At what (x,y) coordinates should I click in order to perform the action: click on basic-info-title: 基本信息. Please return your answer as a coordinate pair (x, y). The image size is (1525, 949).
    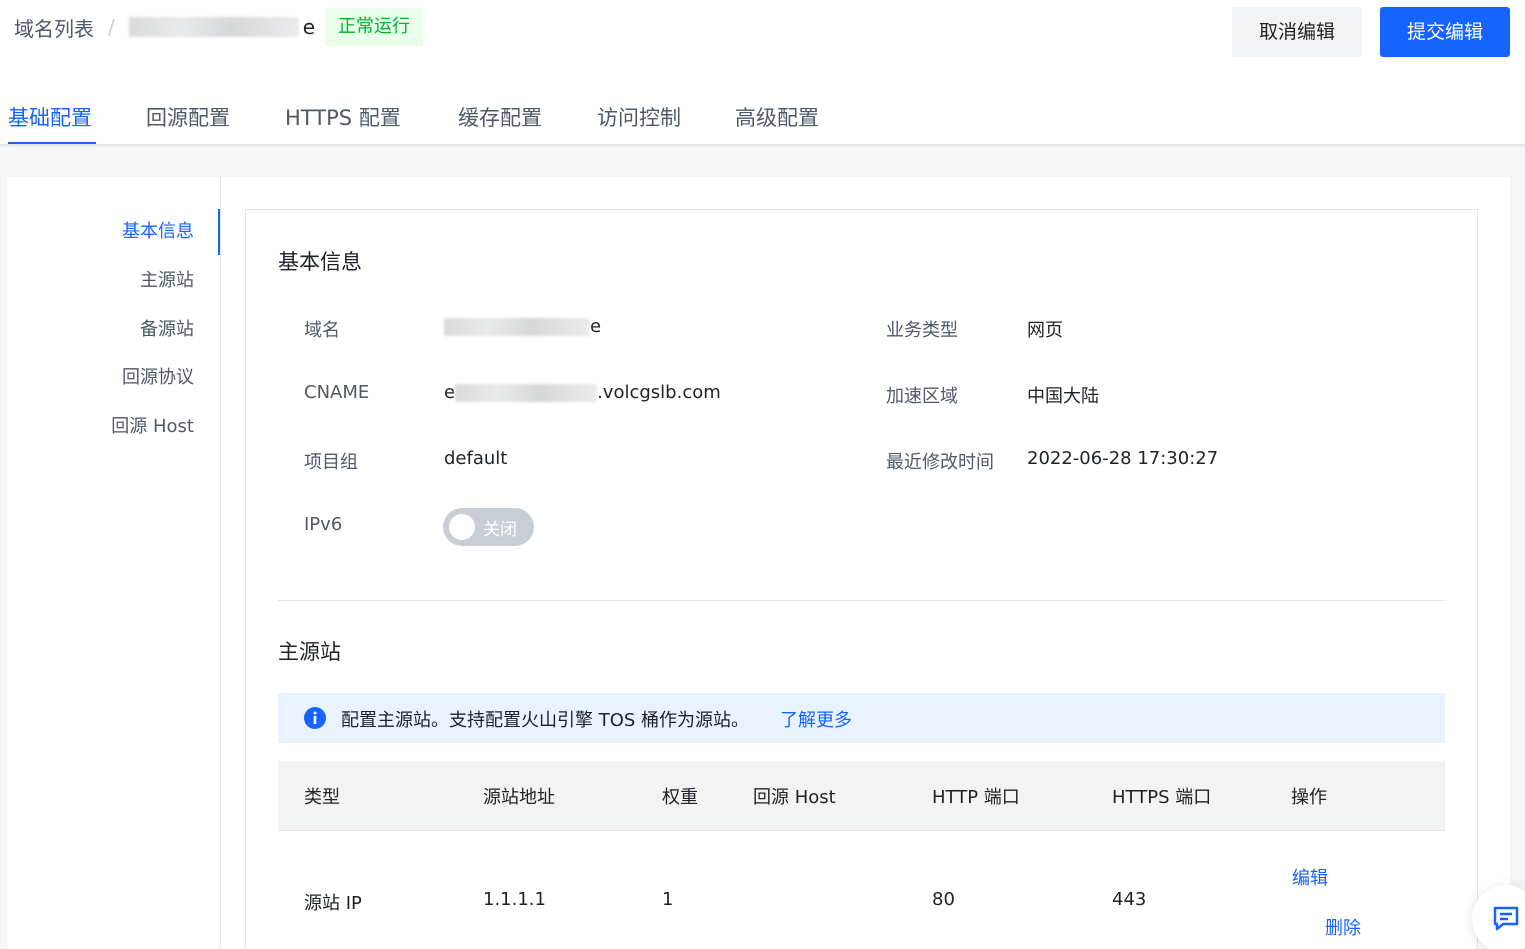
    Looking at the image, I should click on (320, 262).